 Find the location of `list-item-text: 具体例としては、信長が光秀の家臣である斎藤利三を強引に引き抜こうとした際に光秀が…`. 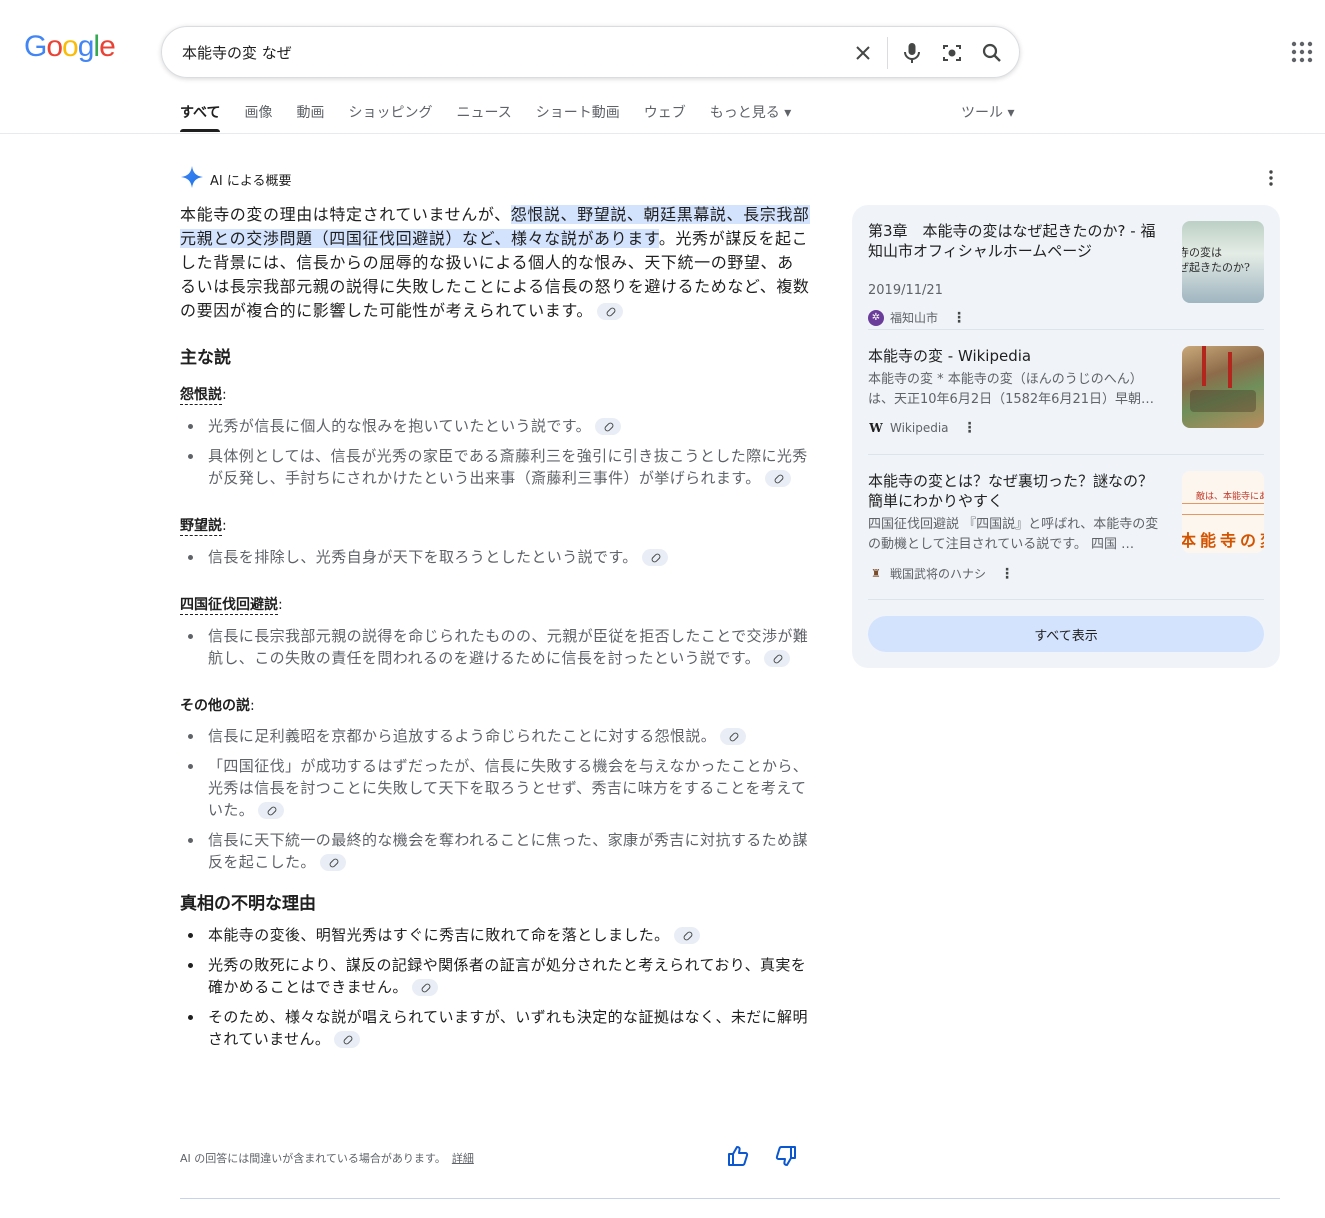

list-item-text: 具体例としては、信長が光秀の家臣である斎藤利三を強引に引き抜こうとした際に光秀が… is located at coordinates (508, 467).